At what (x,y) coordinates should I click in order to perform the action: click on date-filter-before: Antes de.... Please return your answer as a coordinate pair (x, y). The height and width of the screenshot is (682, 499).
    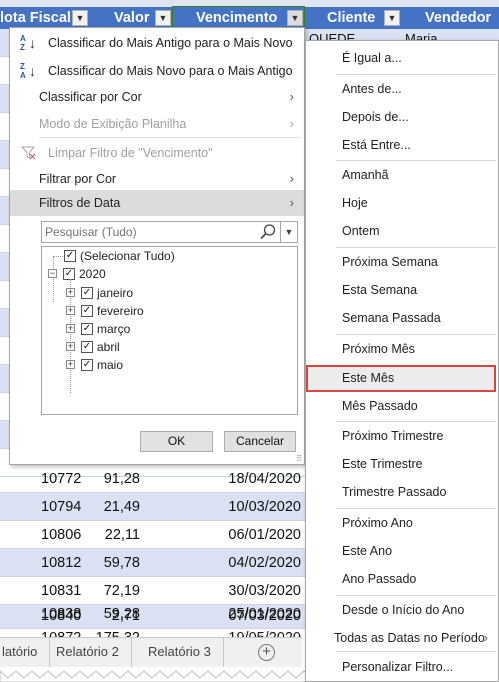
    Looking at the image, I should click on (402, 89).